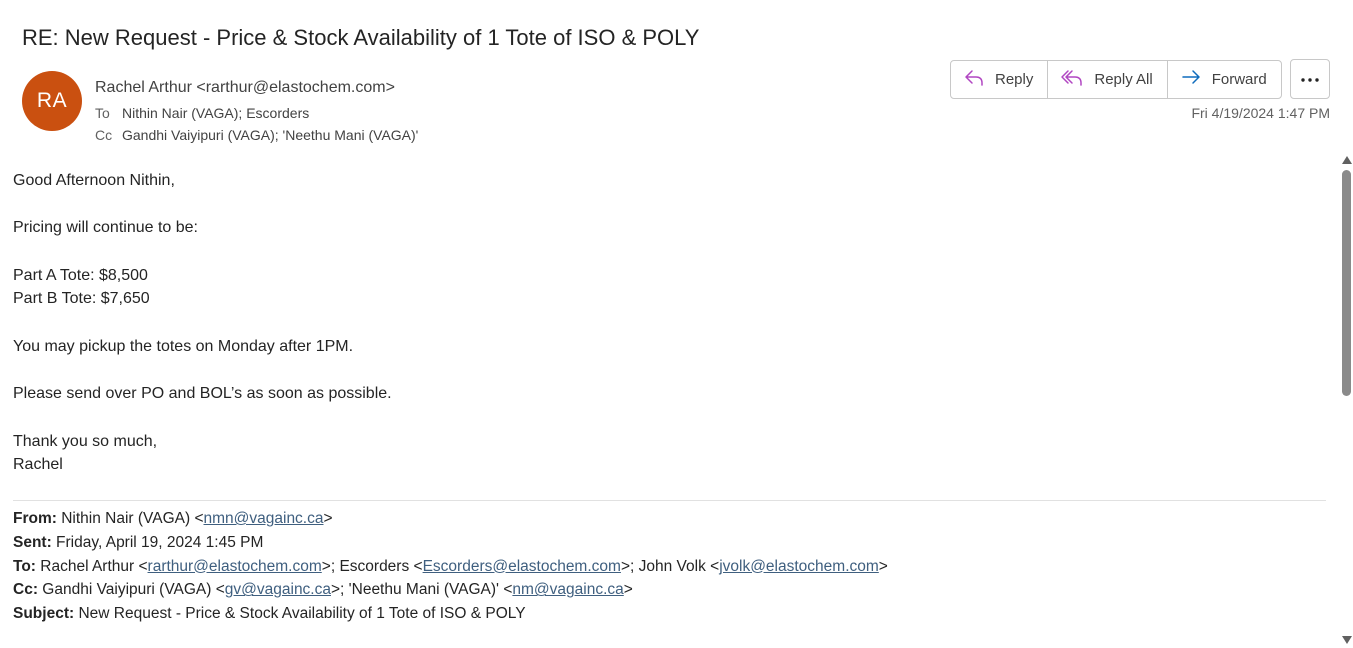 This screenshot has width=1353, height=648. I want to click on greeting: Good Afternoon Nithin,, so click(94, 180).